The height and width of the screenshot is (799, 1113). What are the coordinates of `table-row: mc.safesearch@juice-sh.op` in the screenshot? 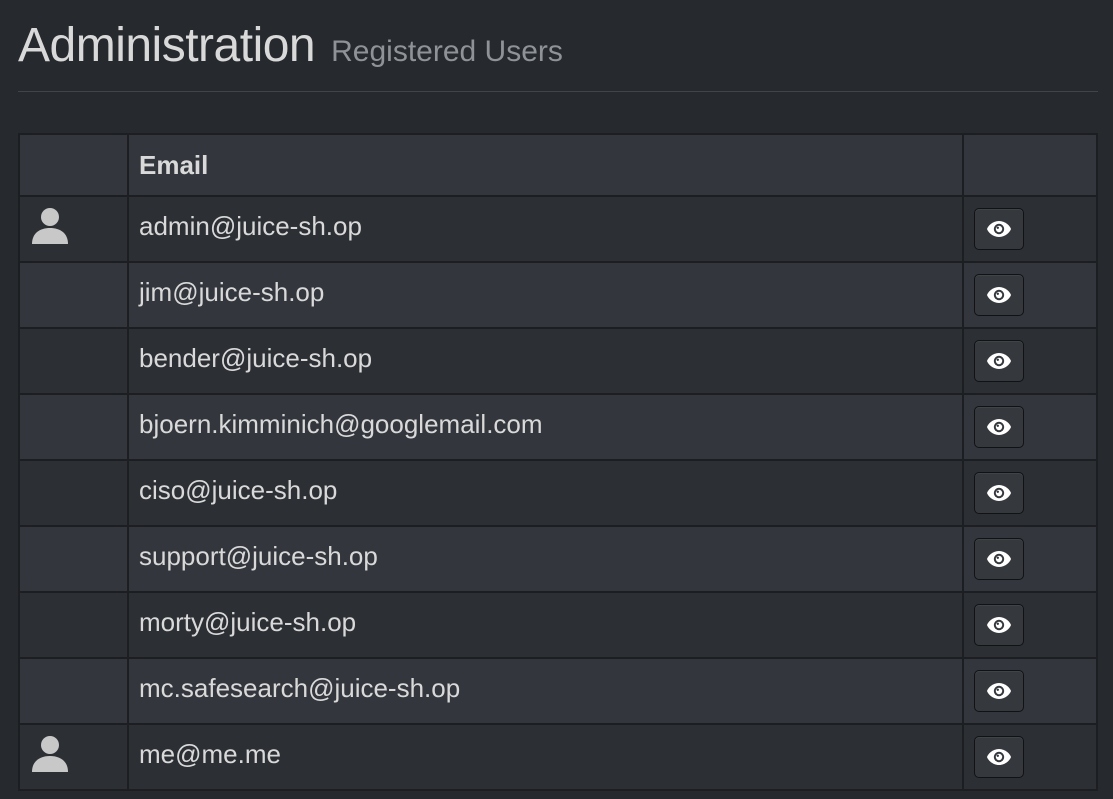 It's located at (558, 691).